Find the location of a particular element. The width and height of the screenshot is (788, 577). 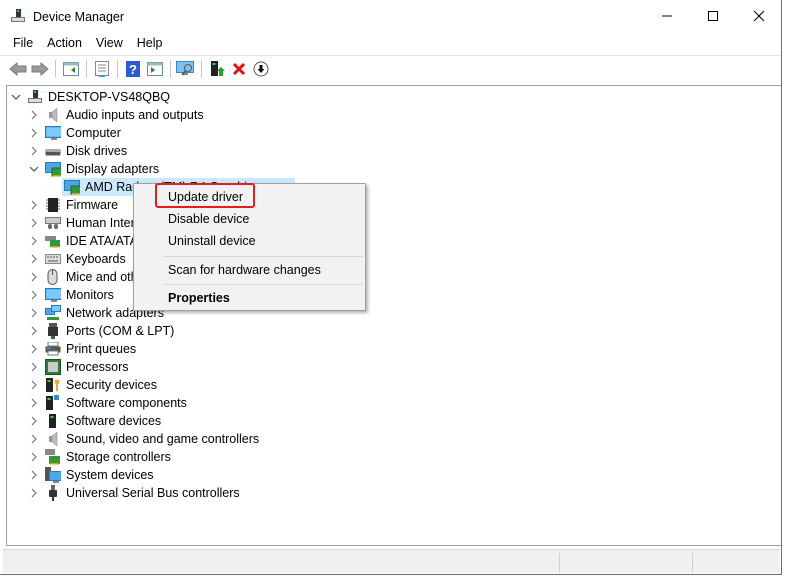

tree-category-label: Sound, video and game controllers is located at coordinates (163, 439).